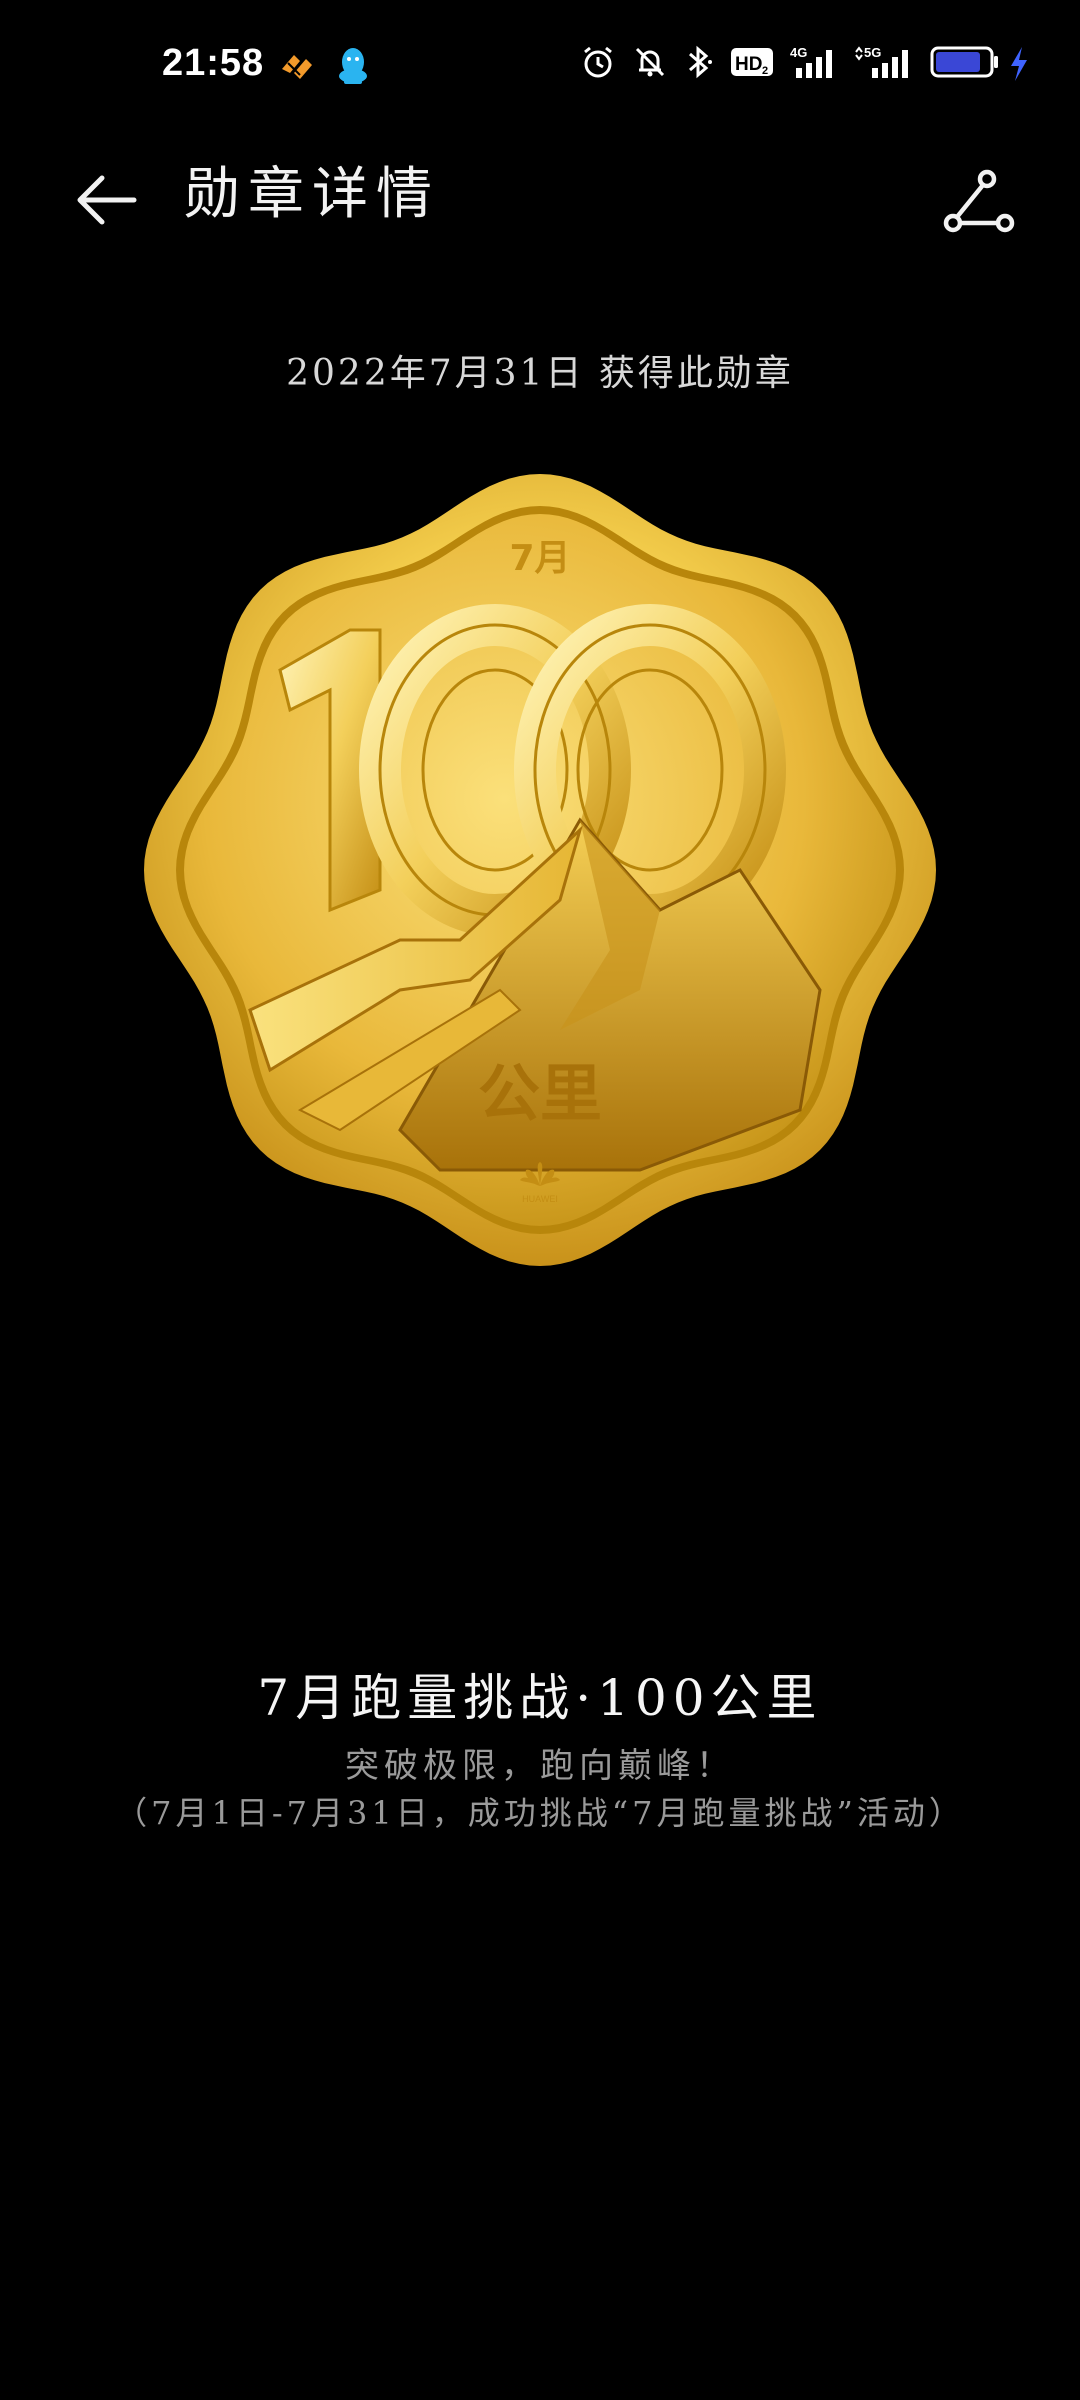 Image resolution: width=1080 pixels, height=2400 pixels. I want to click on alarm-icon, so click(598, 62).